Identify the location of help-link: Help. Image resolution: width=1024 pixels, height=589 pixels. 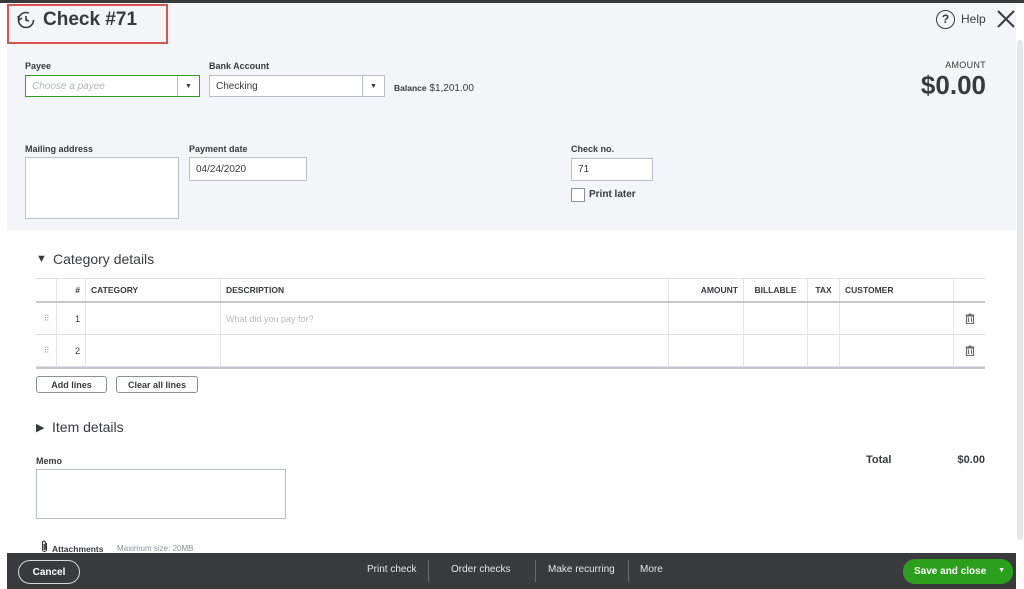
(973, 19).